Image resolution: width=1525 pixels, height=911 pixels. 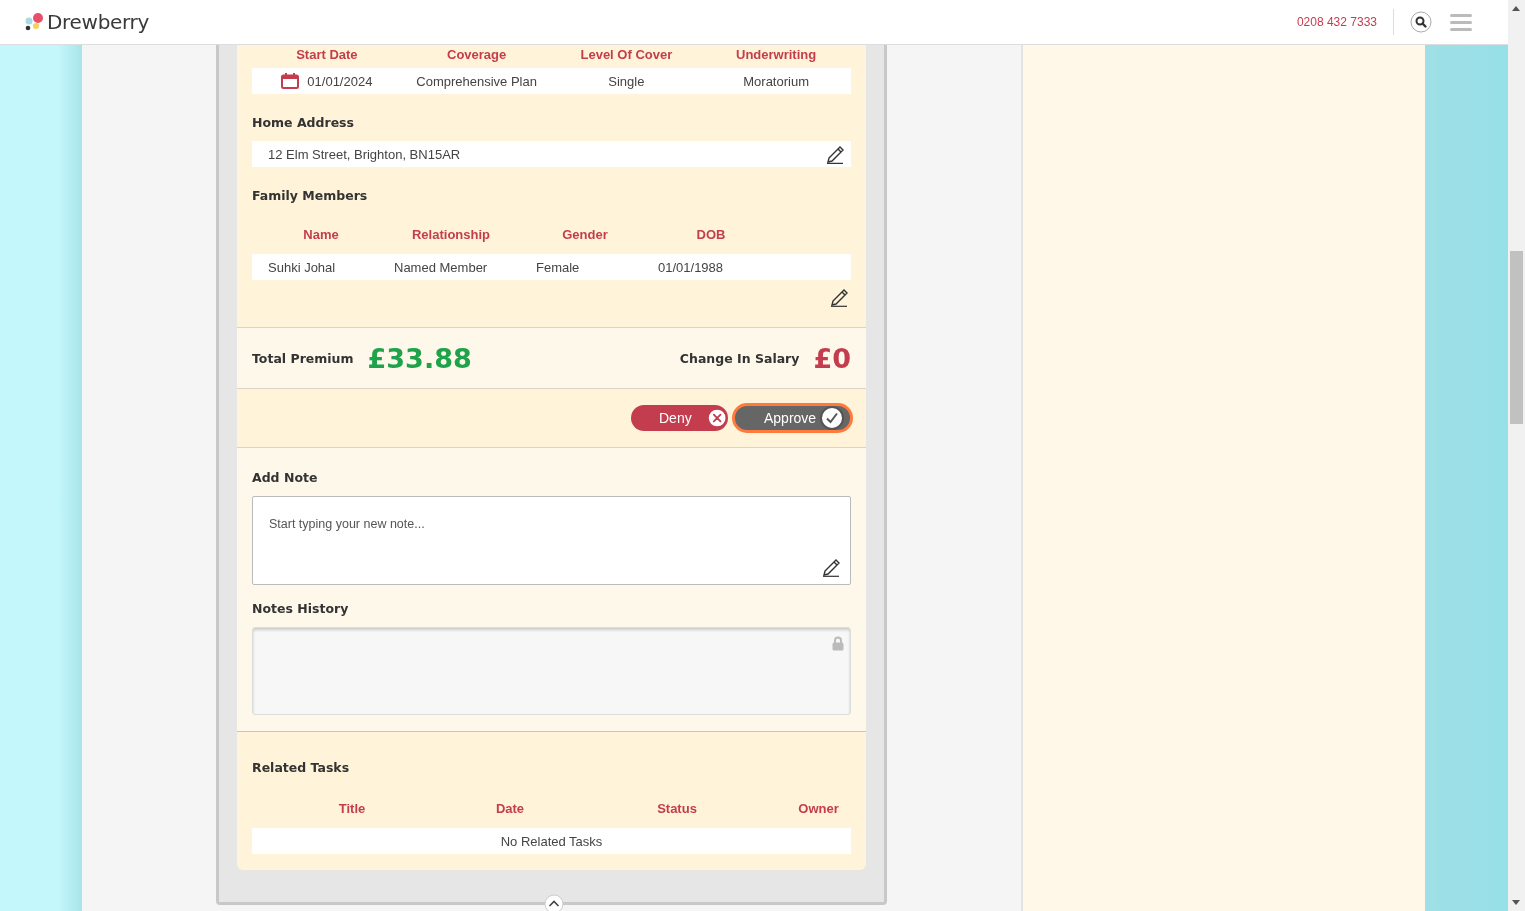 What do you see at coordinates (626, 81) in the screenshot?
I see `table-cell-text: Single` at bounding box center [626, 81].